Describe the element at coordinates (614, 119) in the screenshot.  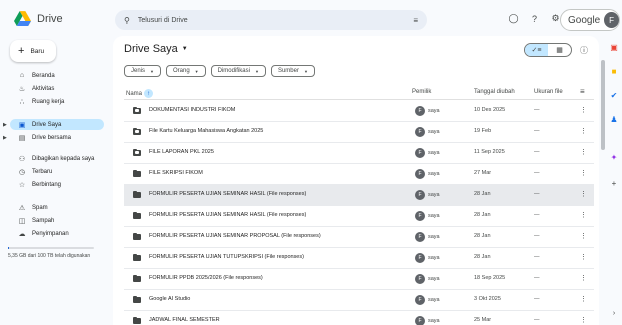
I see `contacts-icon: ♟` at that location.